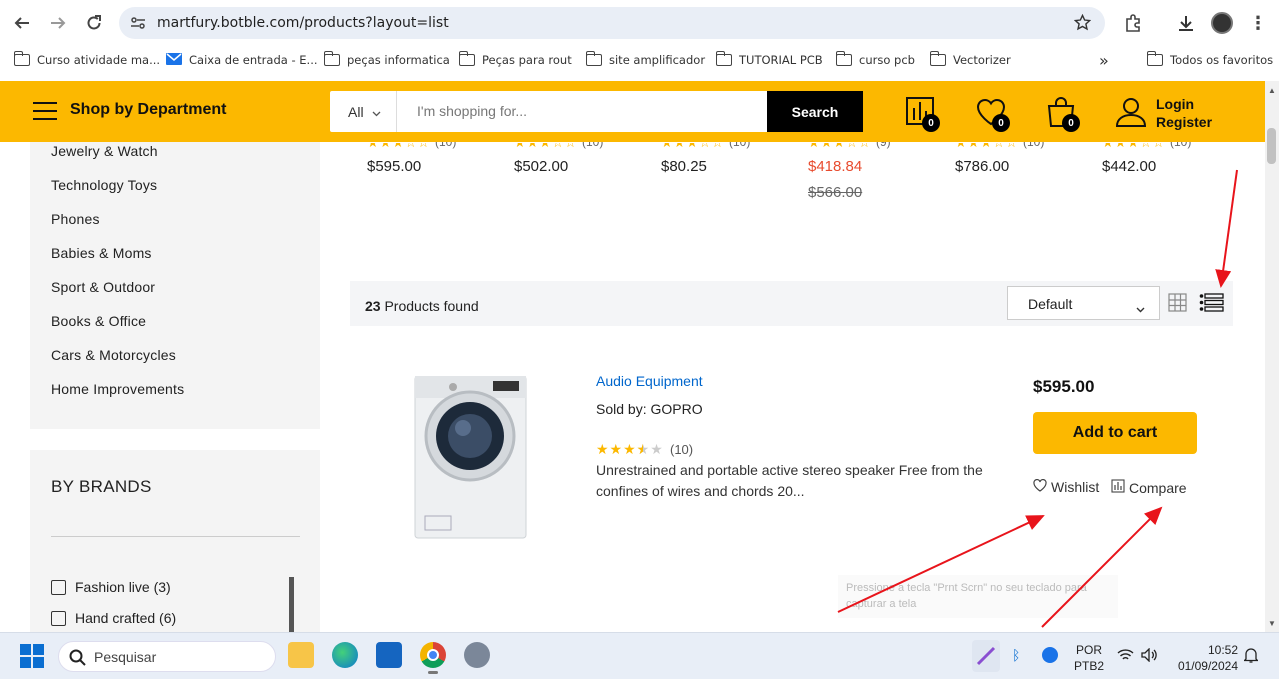 This screenshot has height=679, width=1279. Describe the element at coordinates (1222, 23) in the screenshot. I see `profile-avatar` at that location.